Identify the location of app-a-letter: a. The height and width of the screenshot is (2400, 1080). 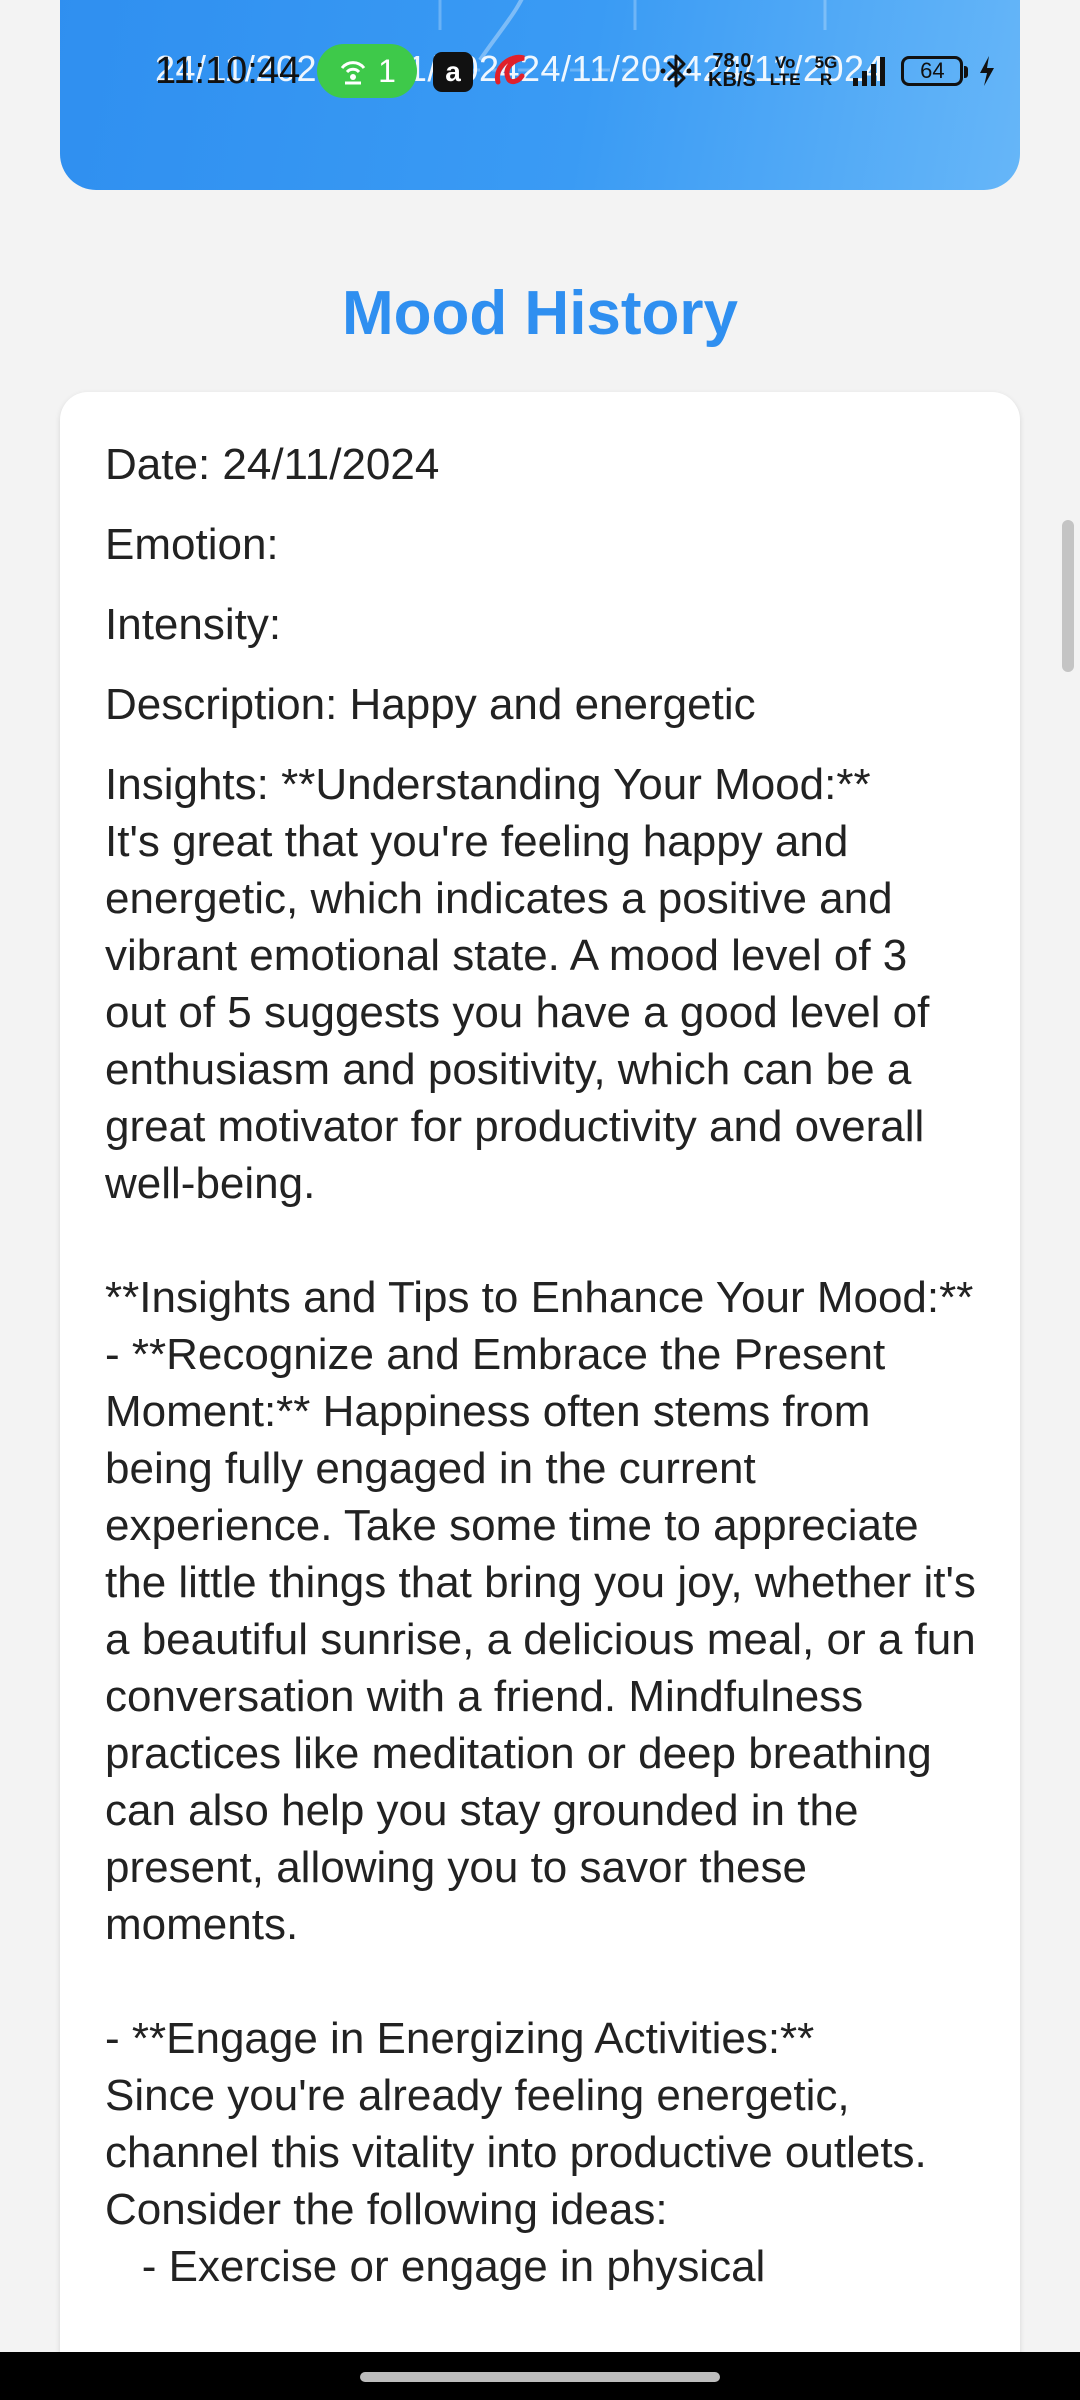
(453, 71).